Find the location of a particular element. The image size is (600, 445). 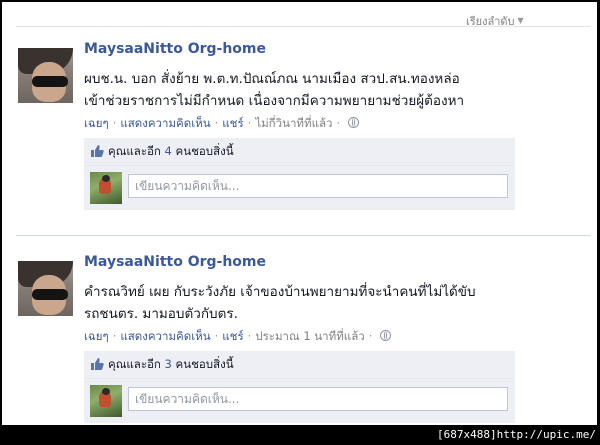

timestamp: ไม่กี่วินาทีที่แล้ว is located at coordinates (293, 123).